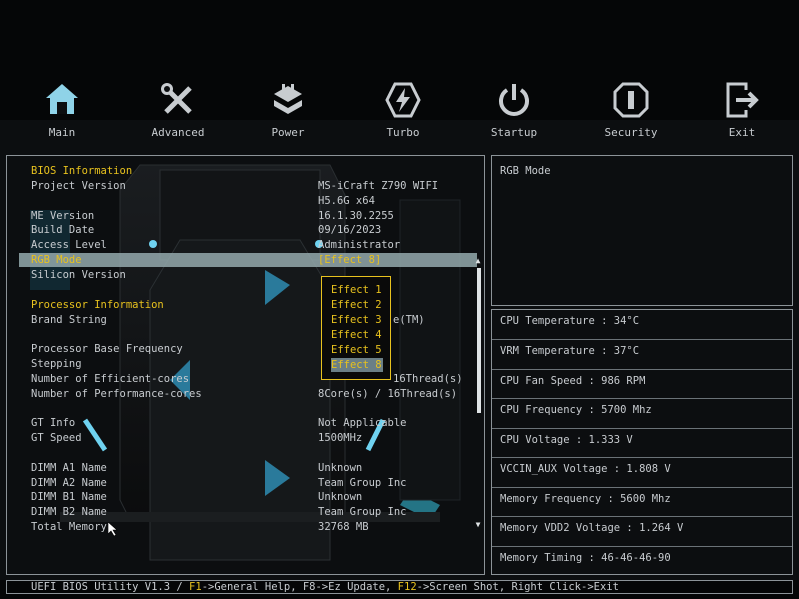 This screenshot has width=799, height=599. What do you see at coordinates (409, 320) in the screenshot?
I see `brand-string-value: e(TM)` at bounding box center [409, 320].